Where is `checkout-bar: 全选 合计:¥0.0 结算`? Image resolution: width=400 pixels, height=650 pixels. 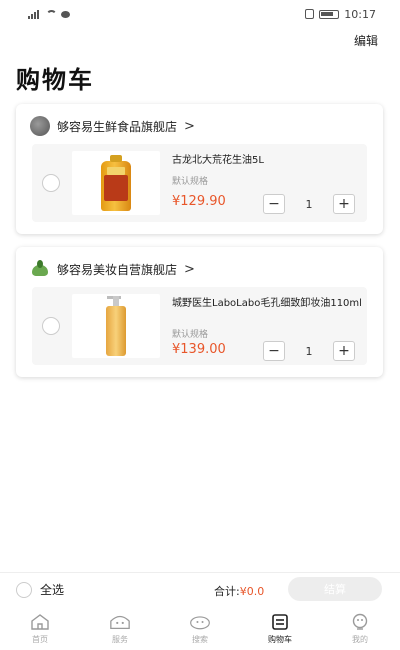
checkout-bar: 全选 合计:¥0.0 结算 is located at coordinates (200, 589).